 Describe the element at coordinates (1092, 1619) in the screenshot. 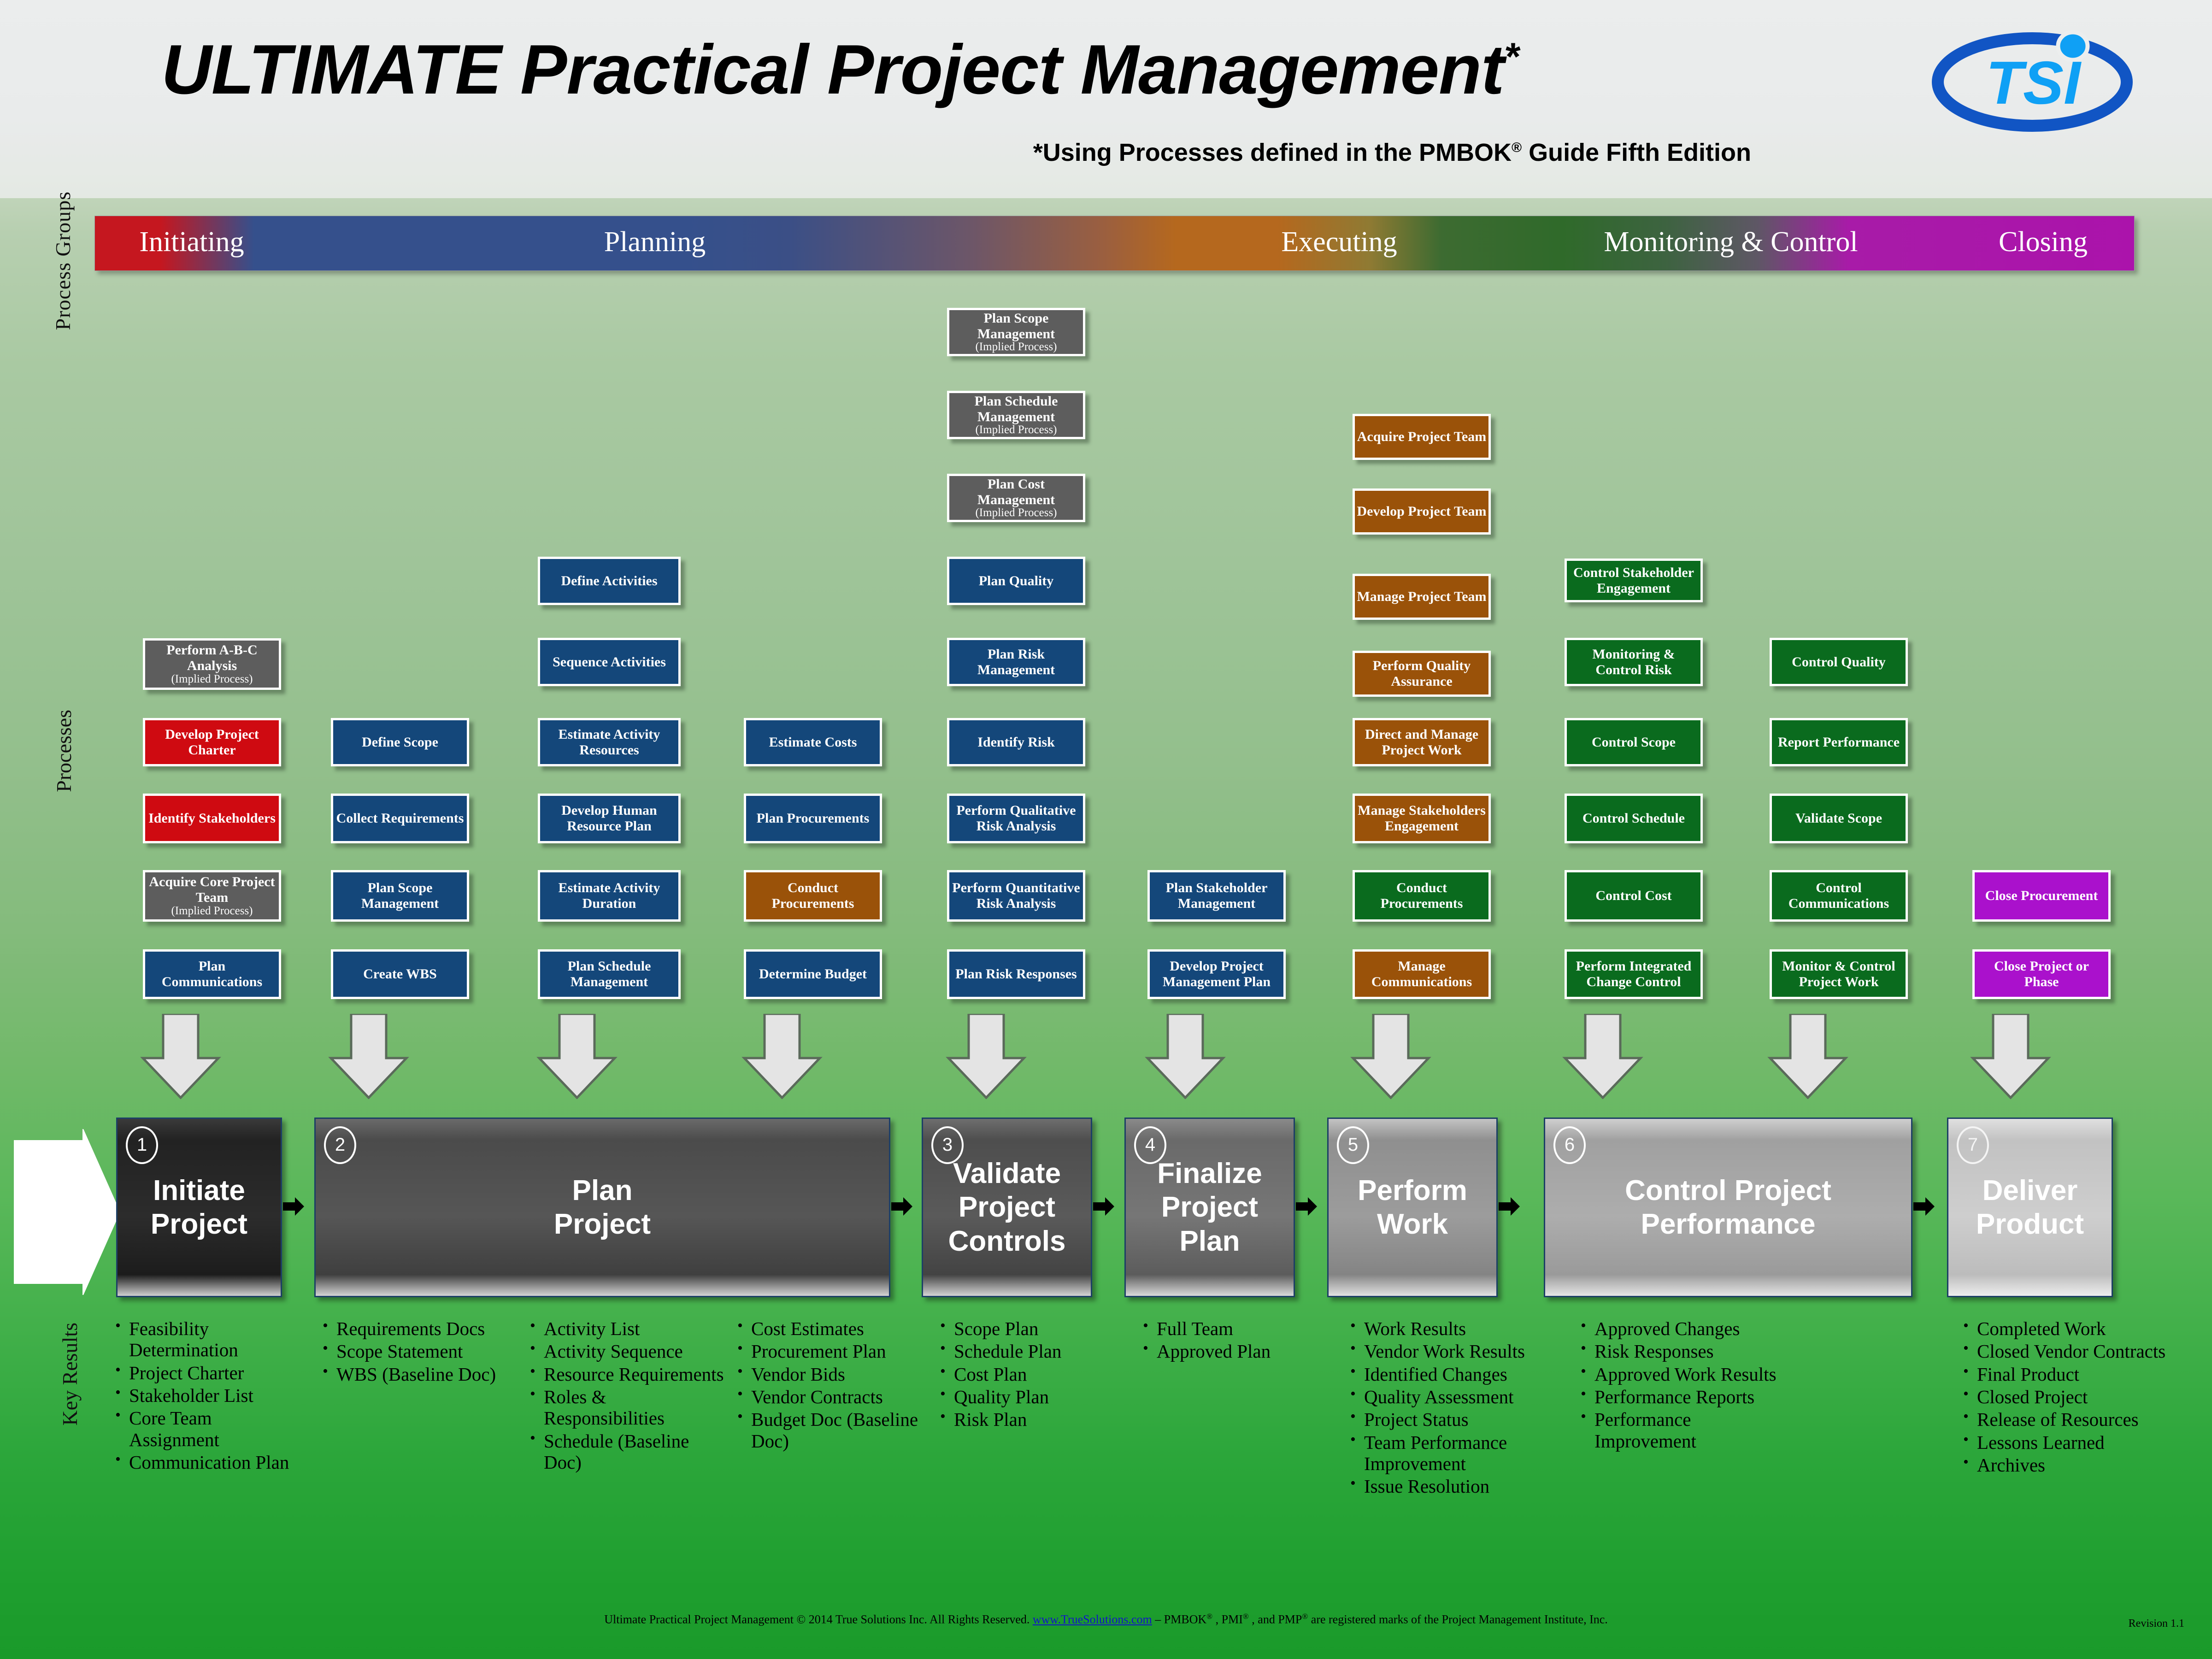

I see `truesolutions-link: www.TrueSolutions.com` at that location.